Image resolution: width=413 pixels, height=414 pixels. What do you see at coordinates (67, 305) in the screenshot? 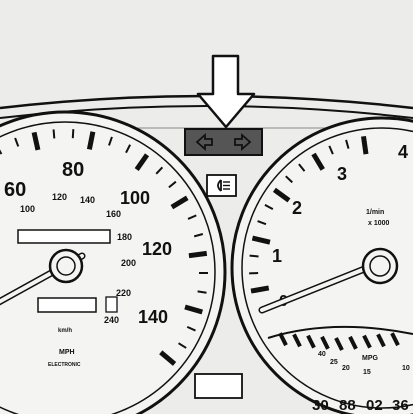
I see `trip-window` at bounding box center [67, 305].